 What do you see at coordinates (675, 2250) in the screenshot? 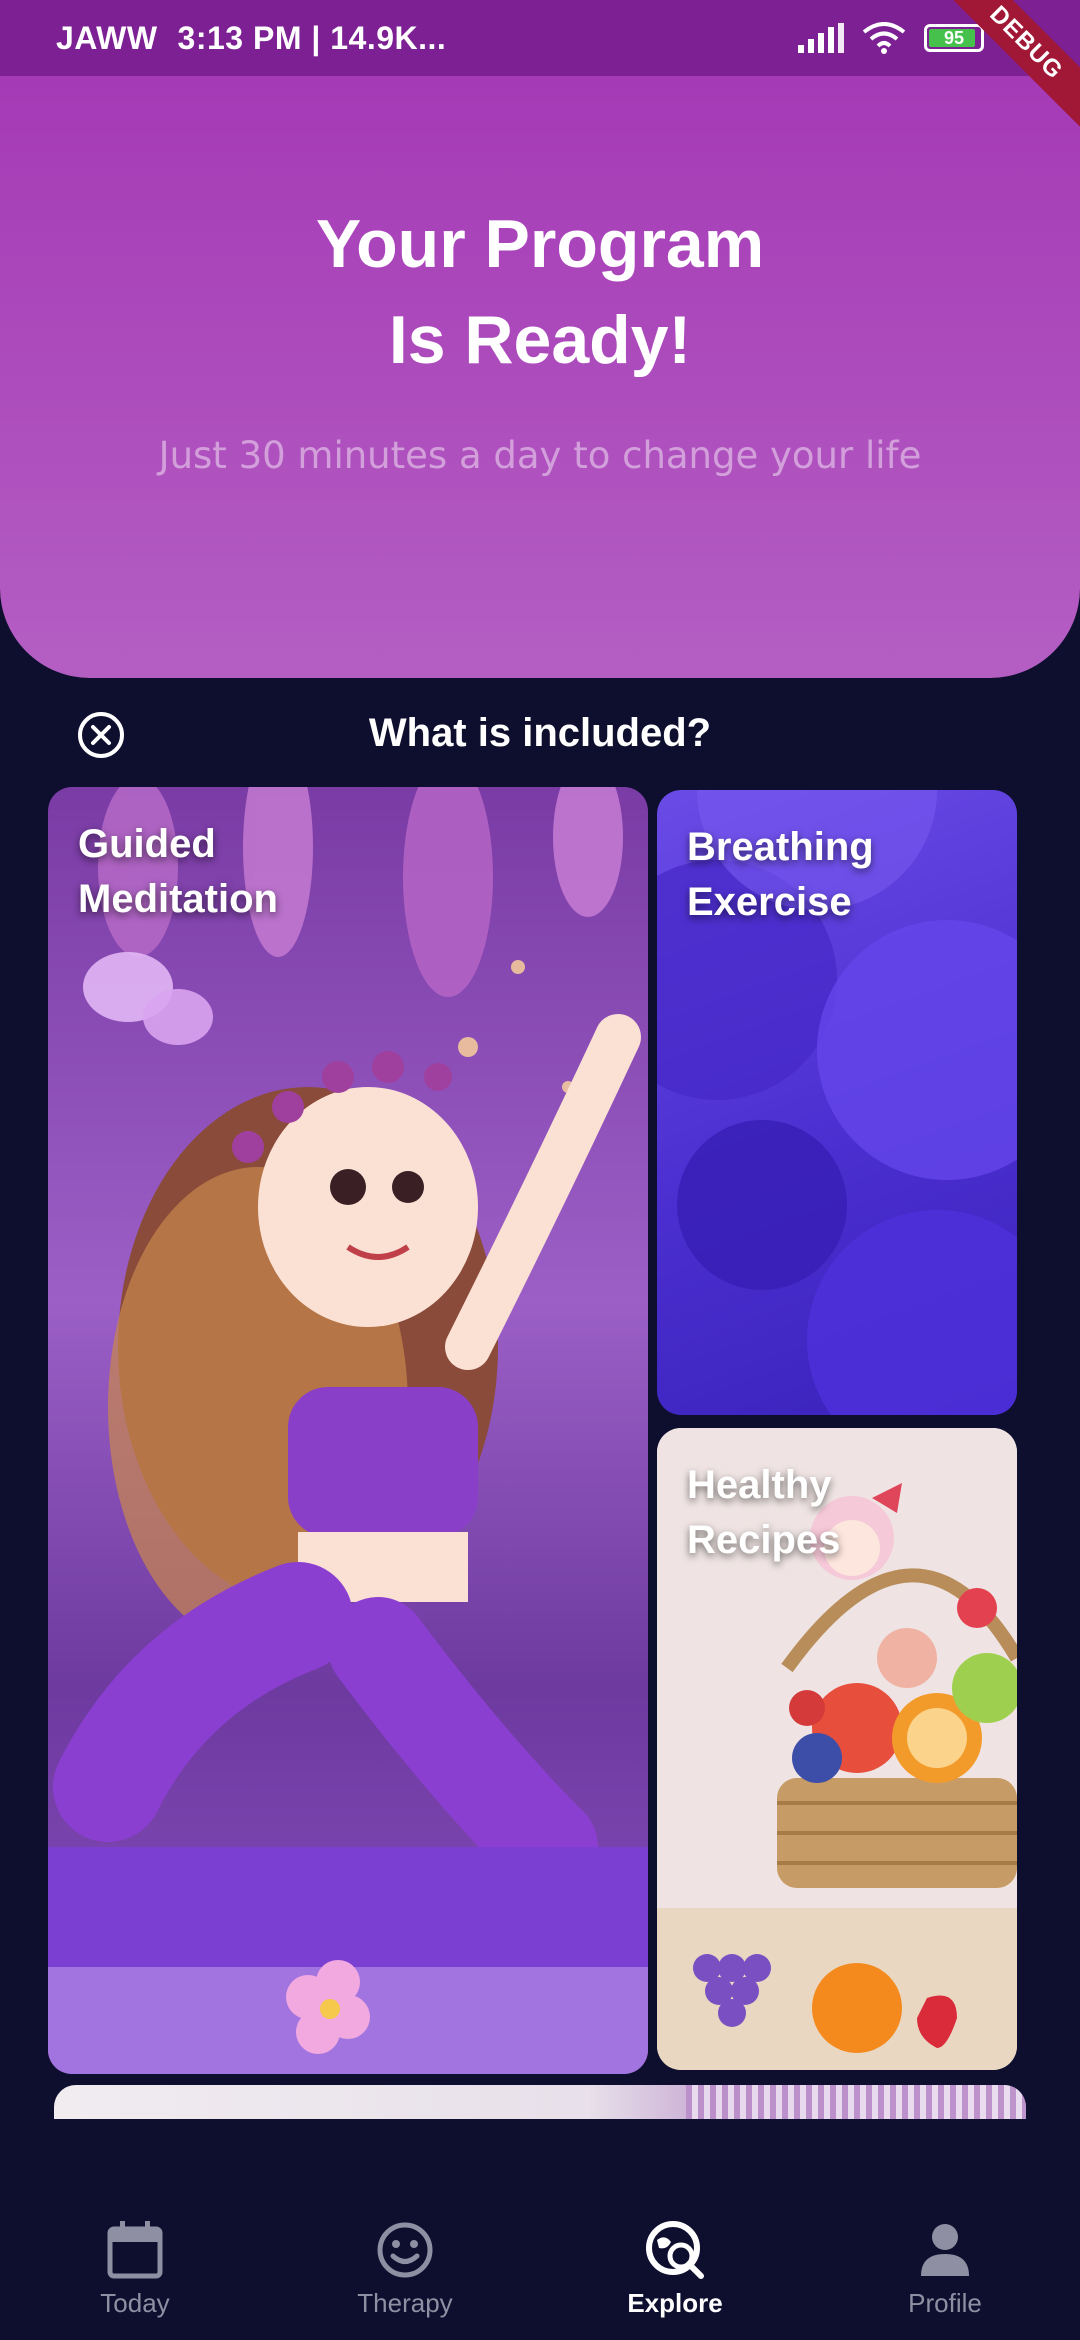
I see `explore-icon` at bounding box center [675, 2250].